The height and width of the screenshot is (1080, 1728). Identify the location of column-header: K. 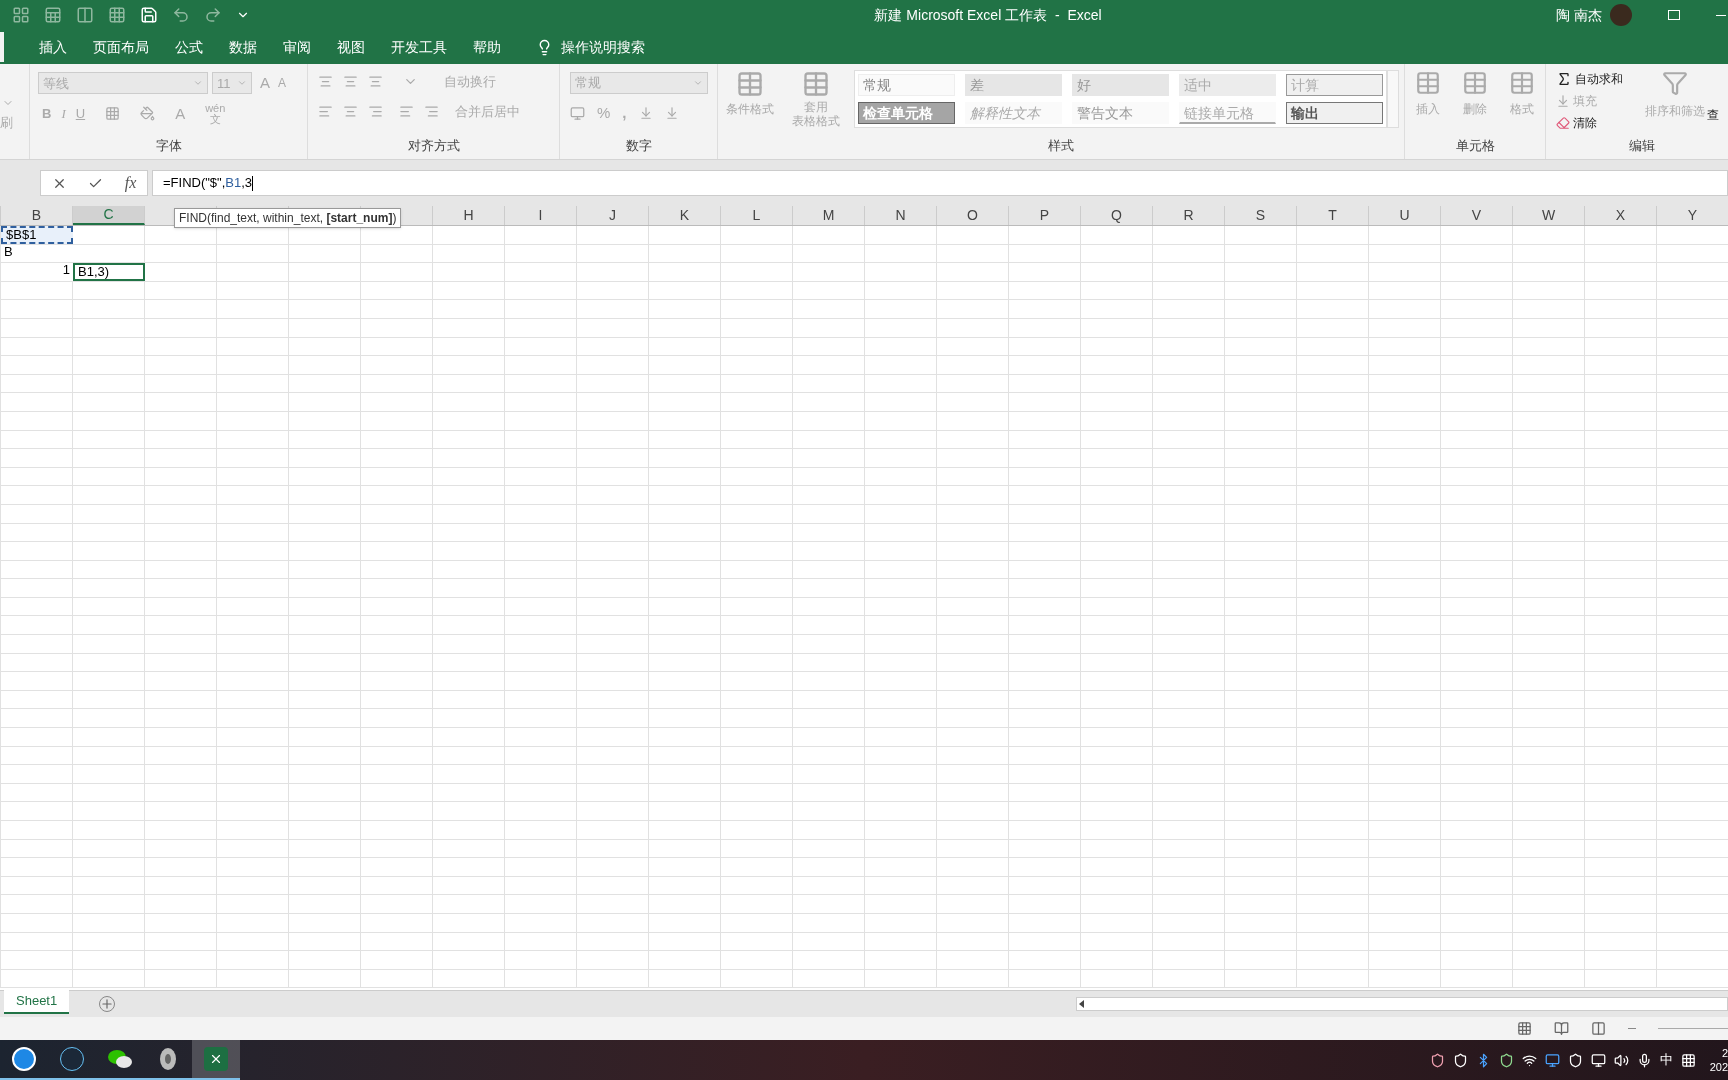
(685, 215).